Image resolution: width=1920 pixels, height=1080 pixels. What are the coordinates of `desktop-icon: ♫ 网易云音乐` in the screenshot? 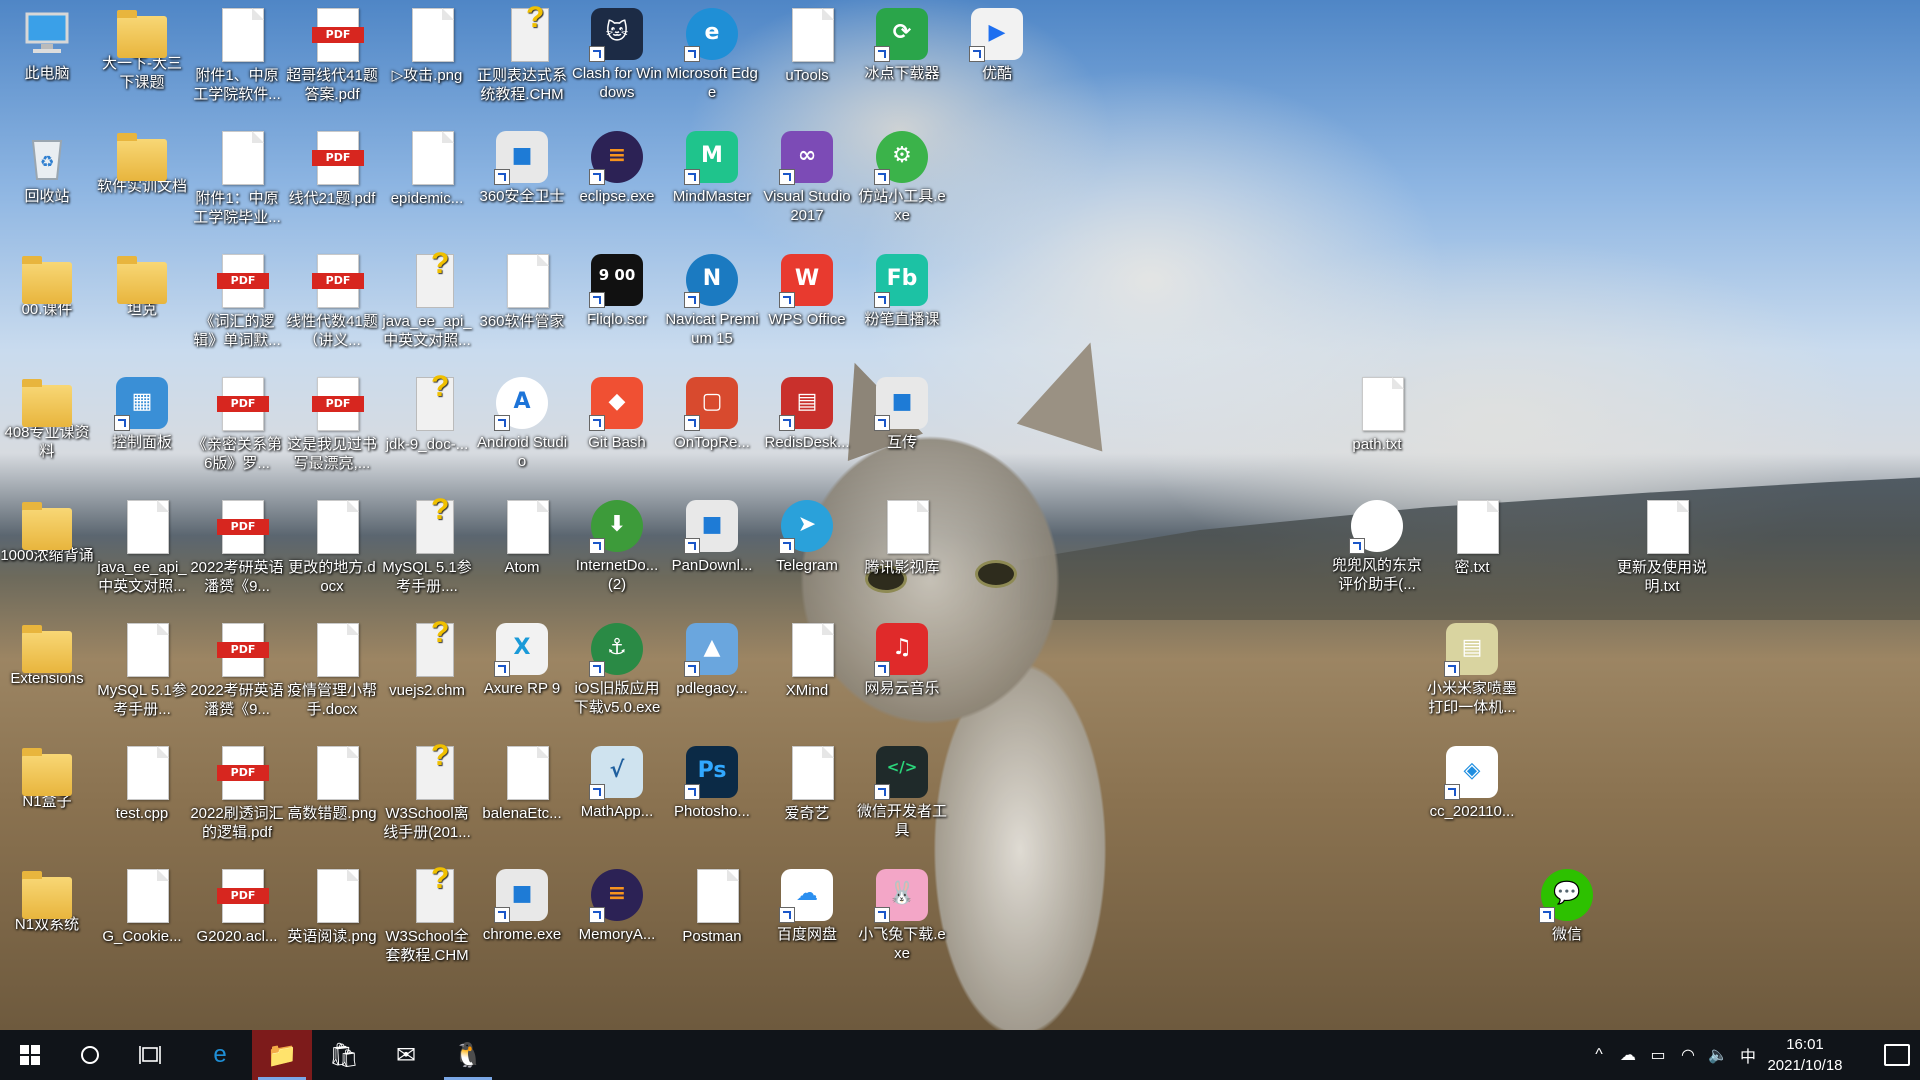 It's located at (902, 657).